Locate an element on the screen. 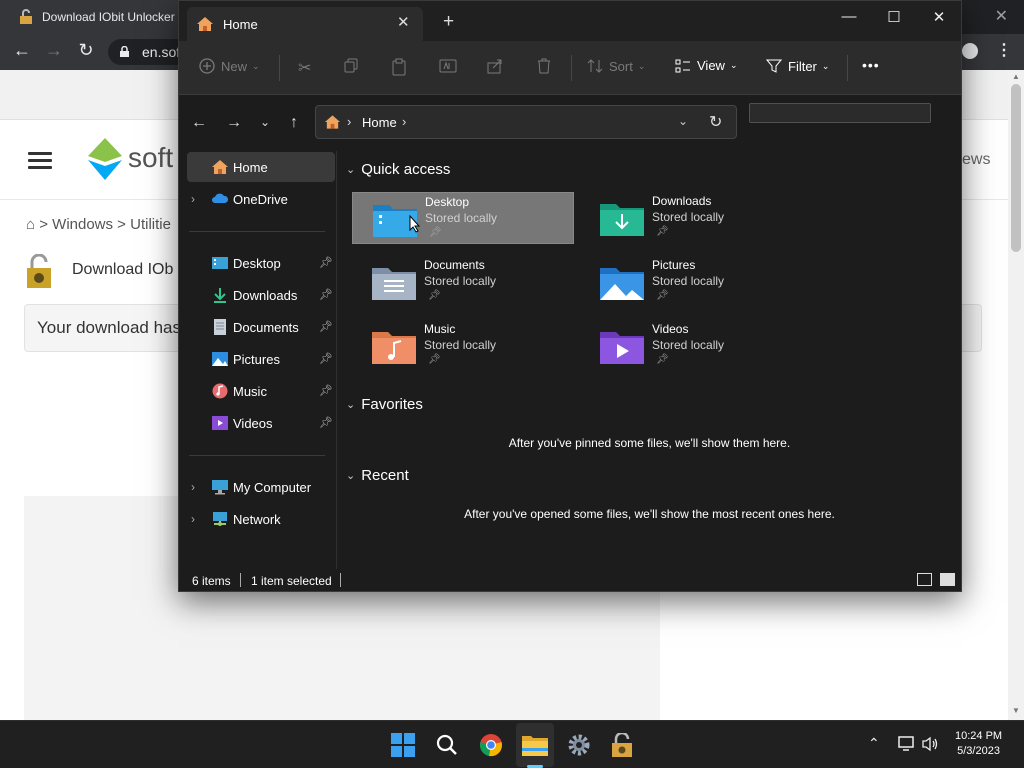 This screenshot has width=1024, height=768. sort-button: Sort ⌄ is located at coordinates (616, 66).